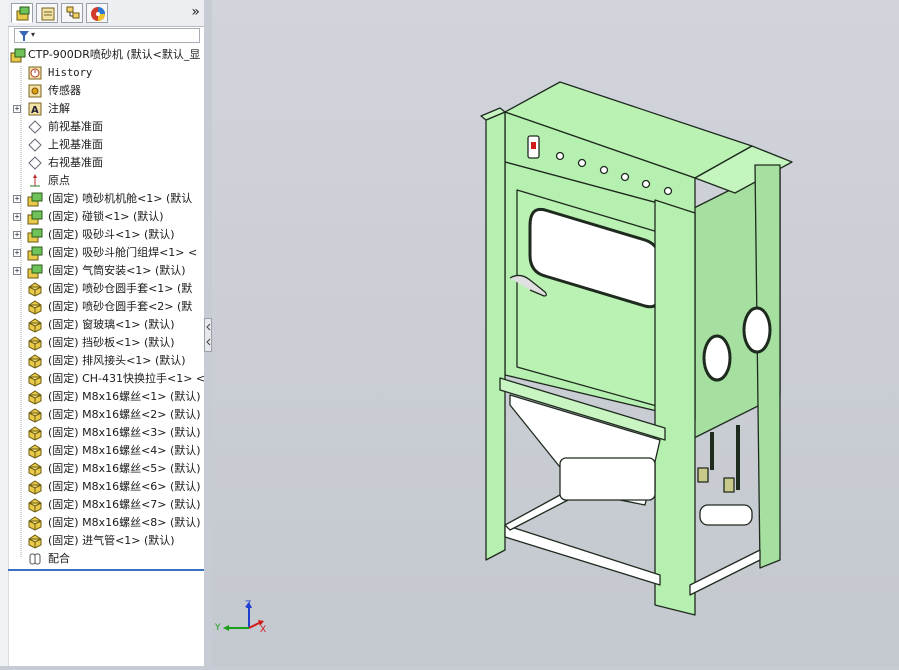  I want to click on tree-item: History, so click(106, 73).